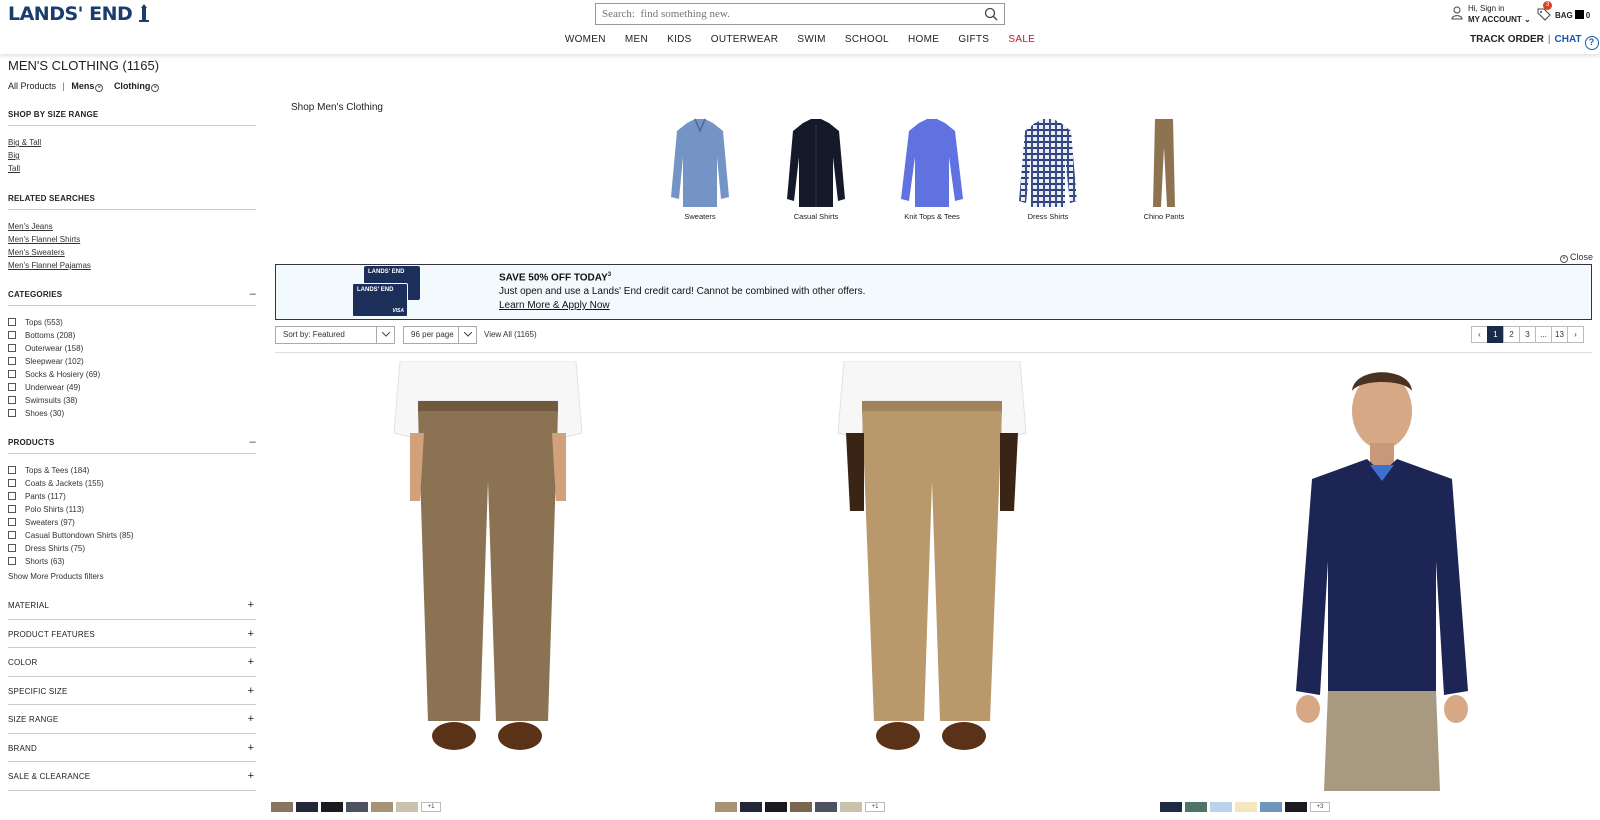  What do you see at coordinates (132, 548) in the screenshot?
I see `filter-option: Dress Shirts (75)` at bounding box center [132, 548].